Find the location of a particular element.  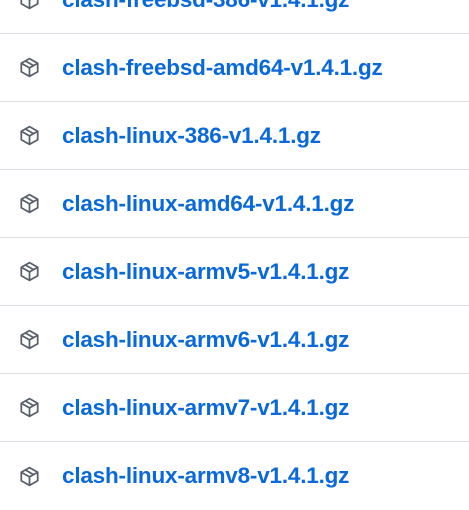

asset-row: clash-linux-armv5-v1.4.1.gz is located at coordinates (234, 272).